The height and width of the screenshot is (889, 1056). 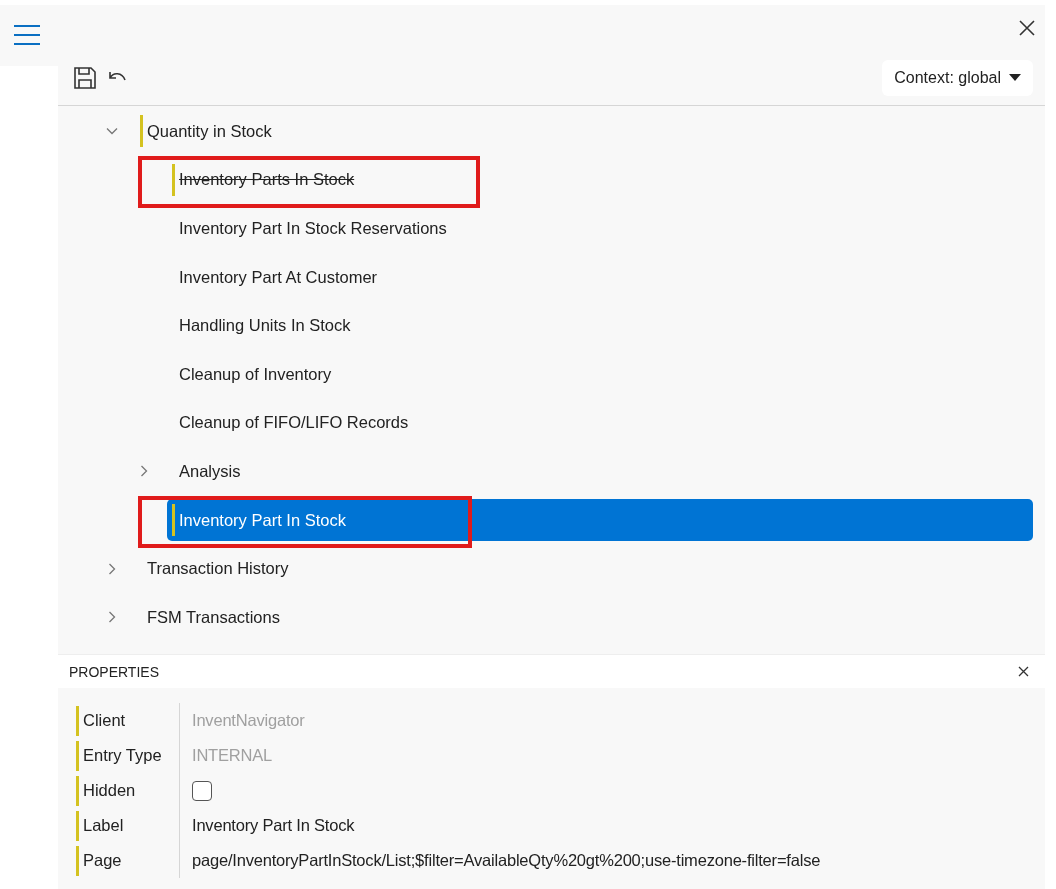 What do you see at coordinates (248, 720) in the screenshot?
I see `property-value: InventNavigator` at bounding box center [248, 720].